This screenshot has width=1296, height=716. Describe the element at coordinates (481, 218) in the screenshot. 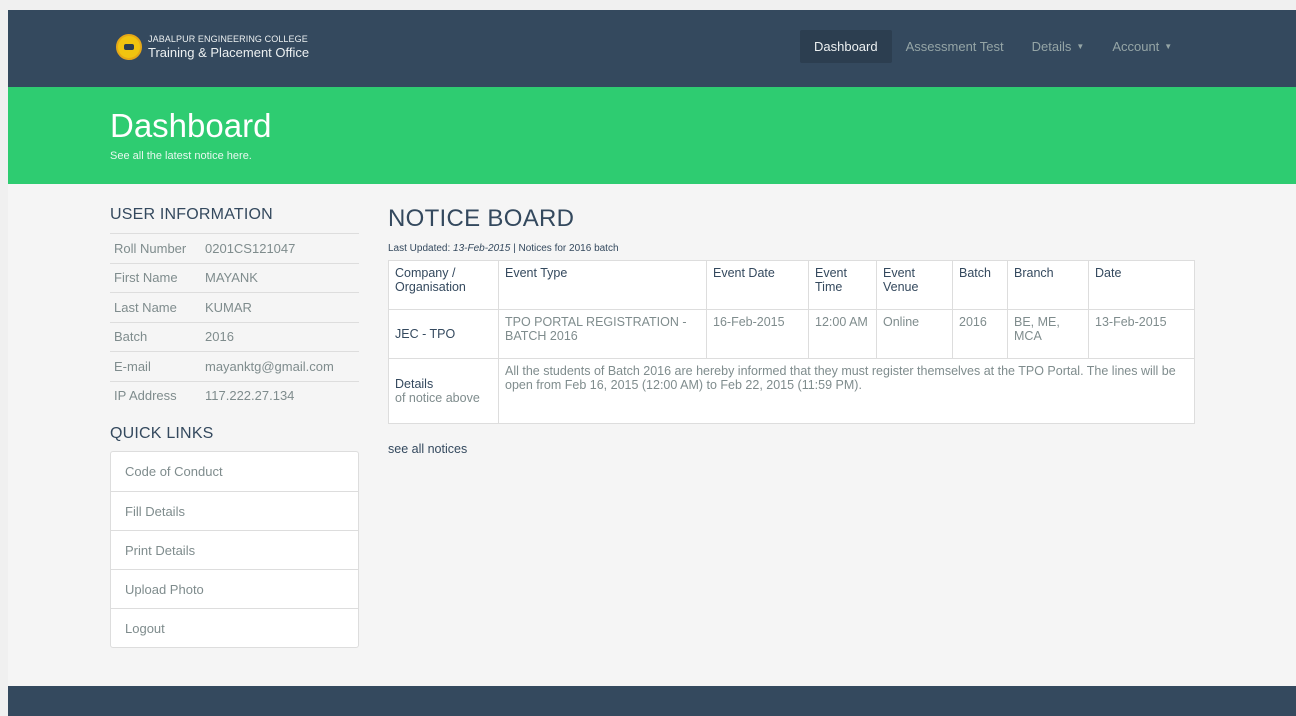

I see `notice-board-title: NOTICE BOARD` at that location.